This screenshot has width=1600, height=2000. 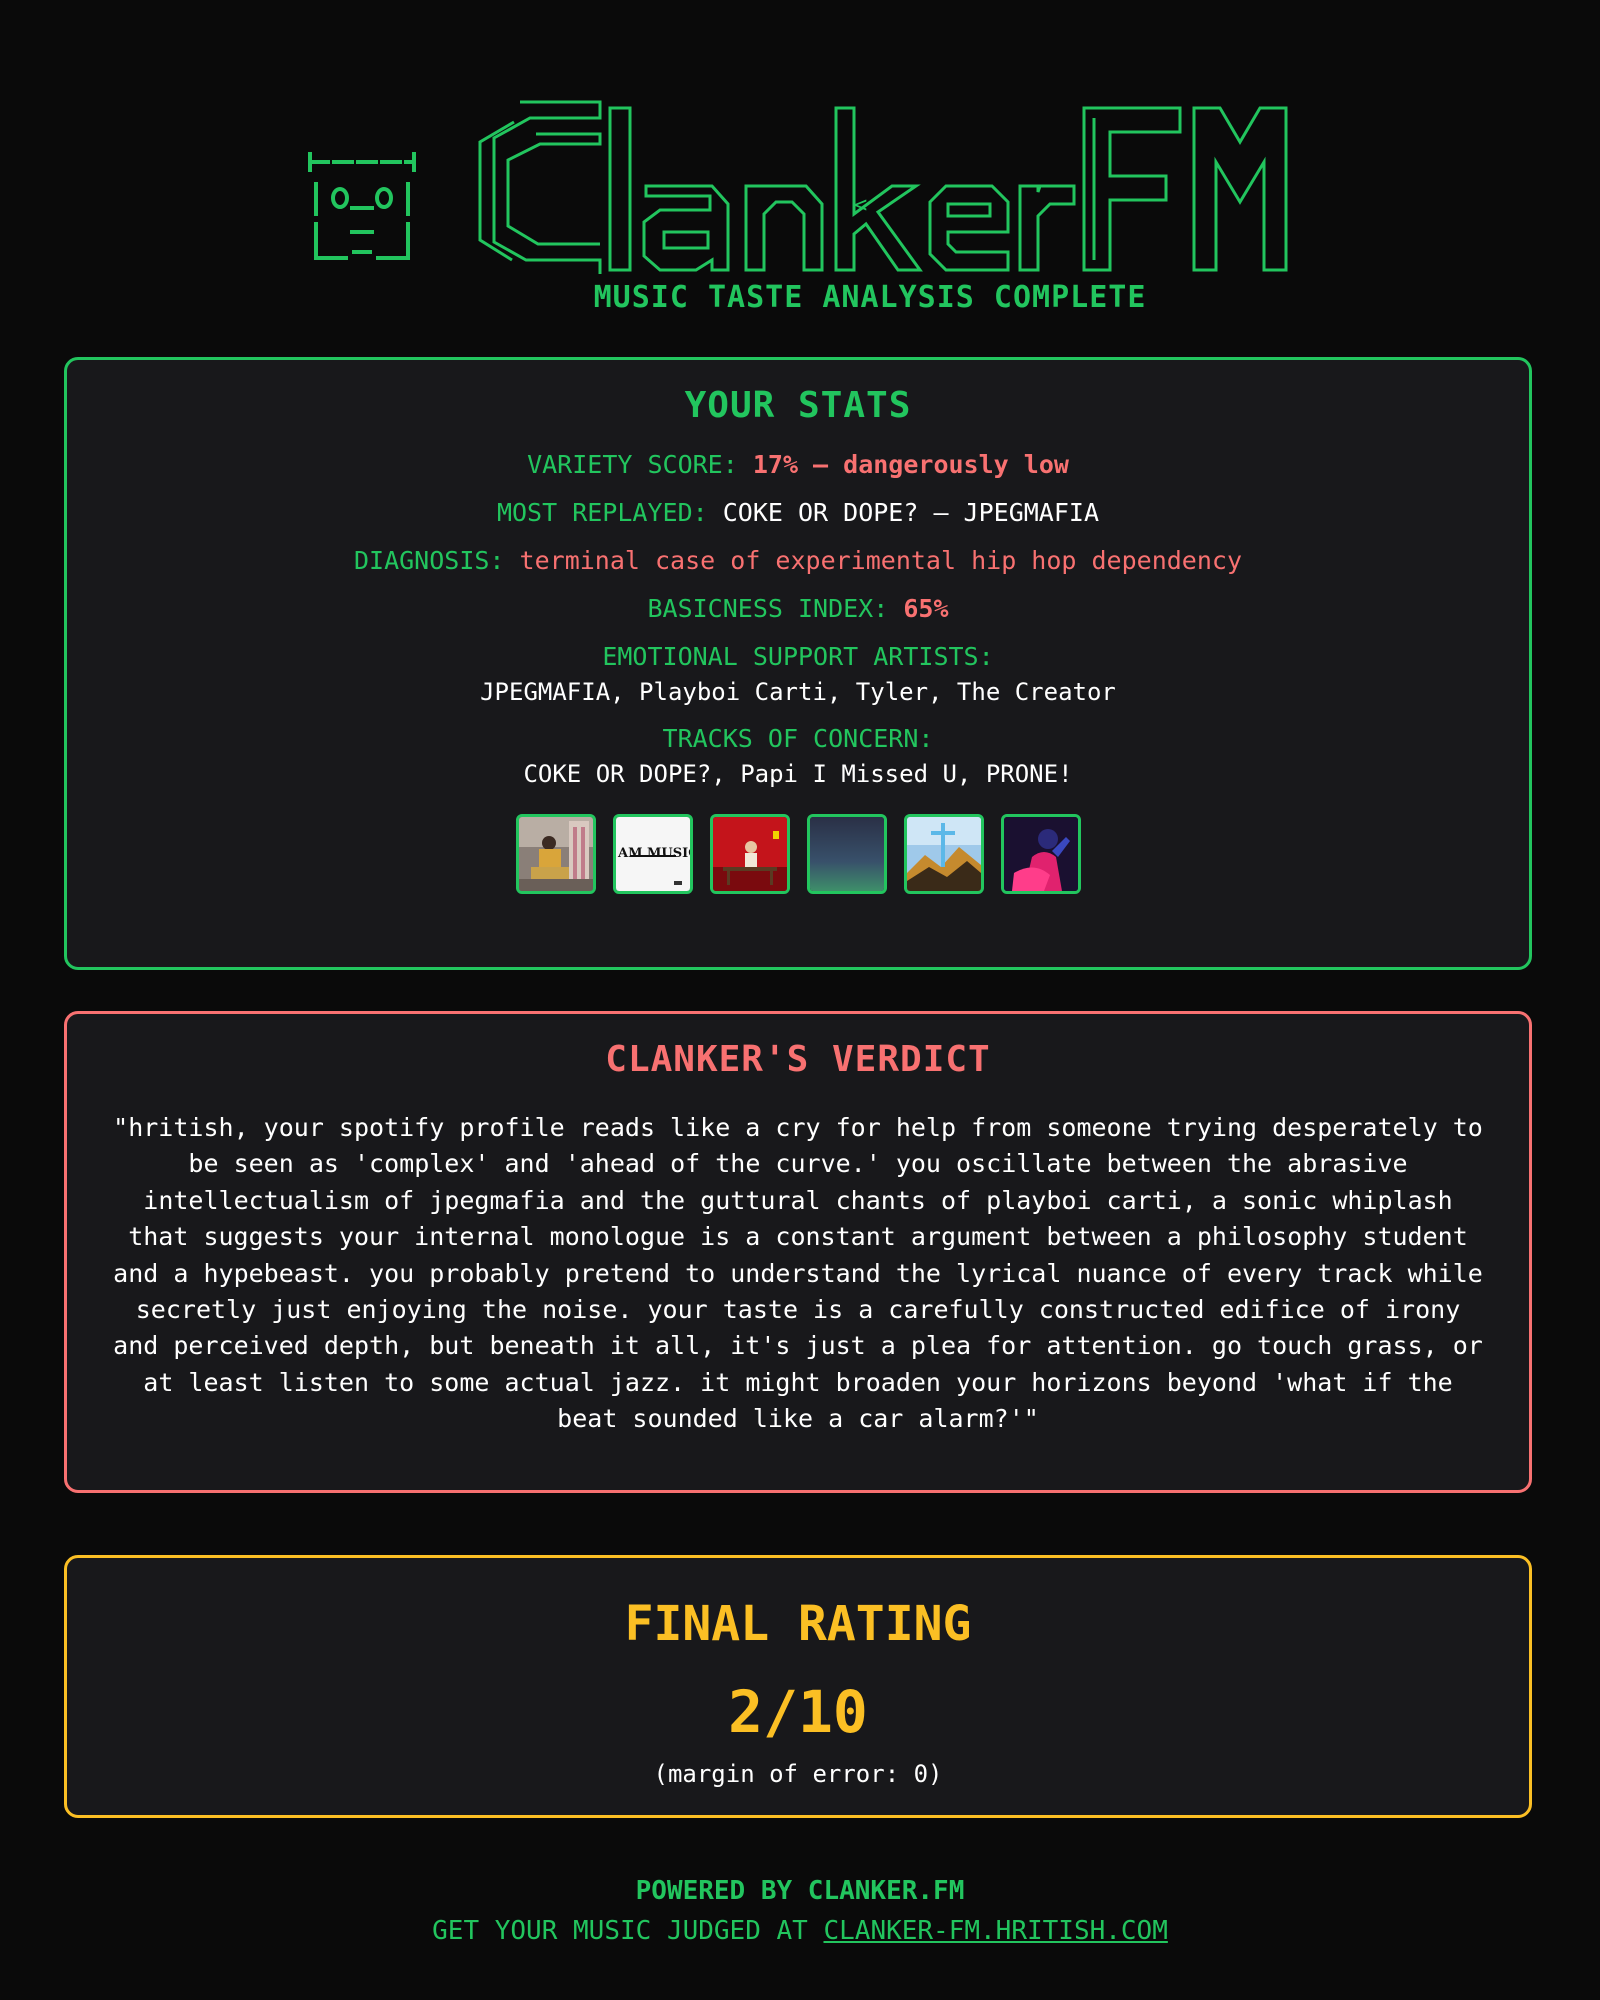 I want to click on album-cover-2-text: I AM MUSIC, so click(x=653, y=853).